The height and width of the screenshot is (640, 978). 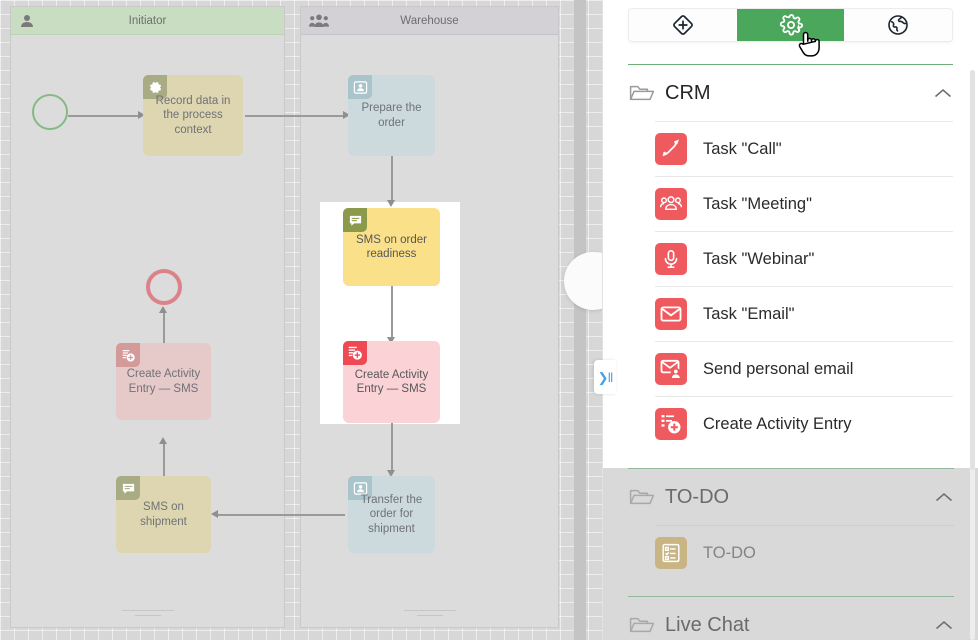 What do you see at coordinates (790, 497) in the screenshot?
I see `group-header-todo: TO-DO` at bounding box center [790, 497].